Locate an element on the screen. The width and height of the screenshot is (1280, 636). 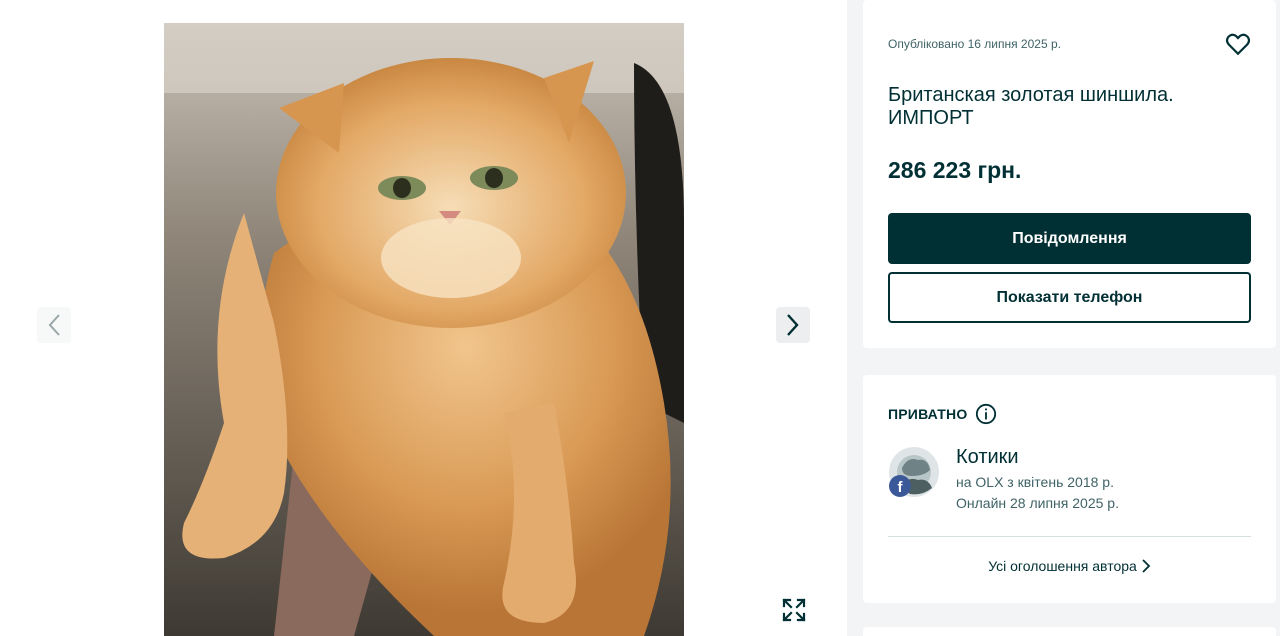
message-button: Повідомлення is located at coordinates (1069, 238).